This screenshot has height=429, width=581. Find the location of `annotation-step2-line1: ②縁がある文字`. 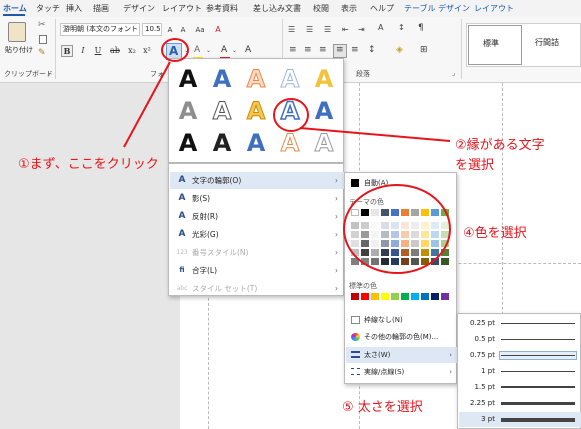

annotation-step2-line1: ②縁がある文字 is located at coordinates (500, 145).